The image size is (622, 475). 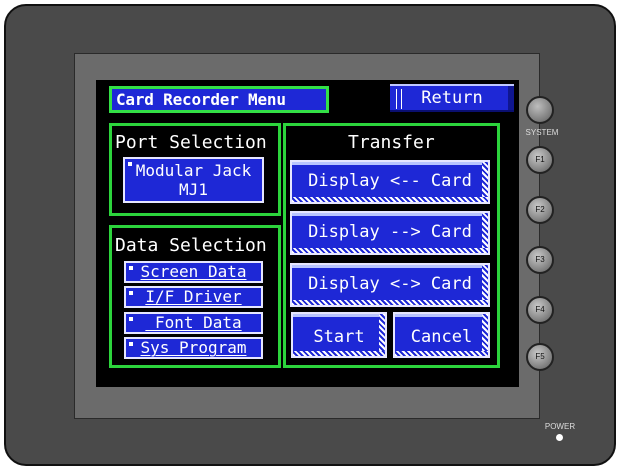 I want to click on f2-key: F2, so click(x=540, y=210).